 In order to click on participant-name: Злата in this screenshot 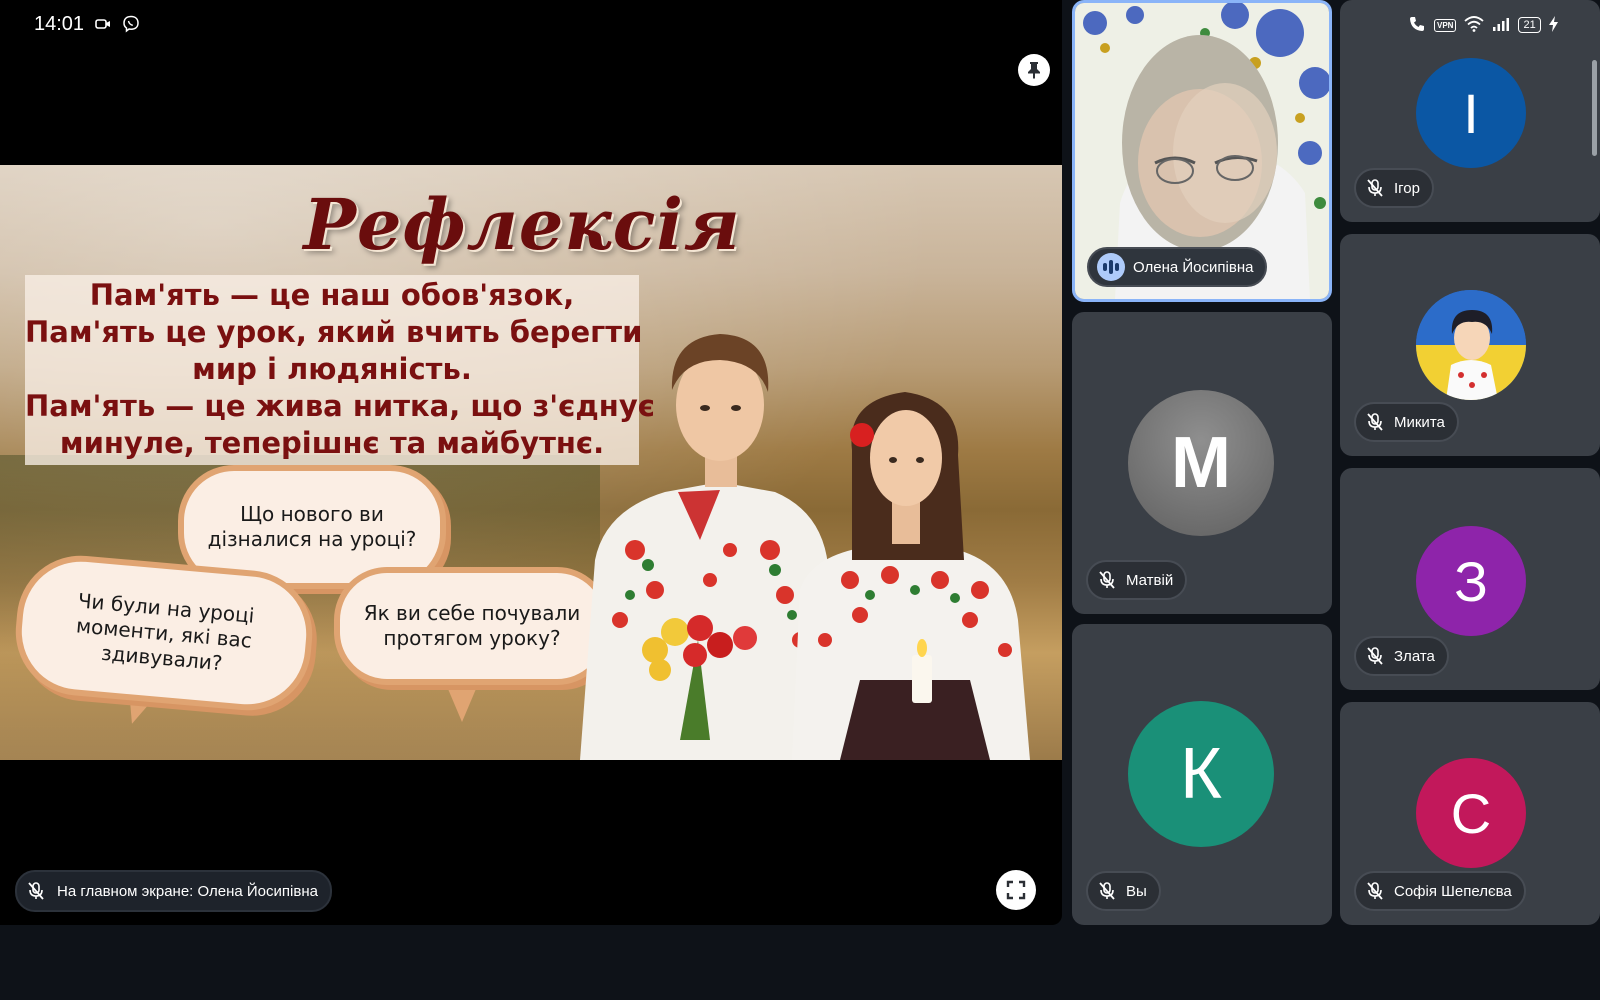, I will do `click(1414, 656)`.